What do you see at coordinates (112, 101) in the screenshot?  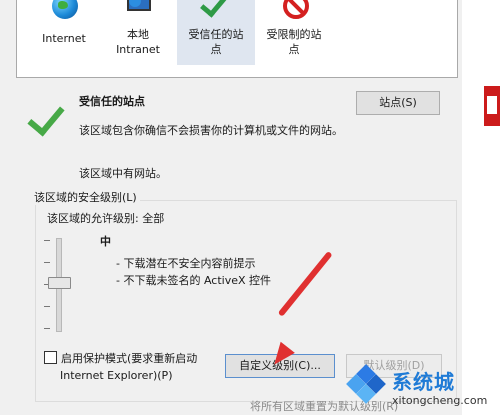 I see `zone-title: 受信任的站点` at bounding box center [112, 101].